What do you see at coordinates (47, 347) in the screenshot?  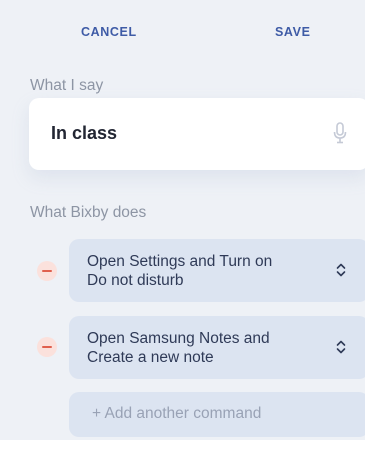 I see `remove-command-2-button` at bounding box center [47, 347].